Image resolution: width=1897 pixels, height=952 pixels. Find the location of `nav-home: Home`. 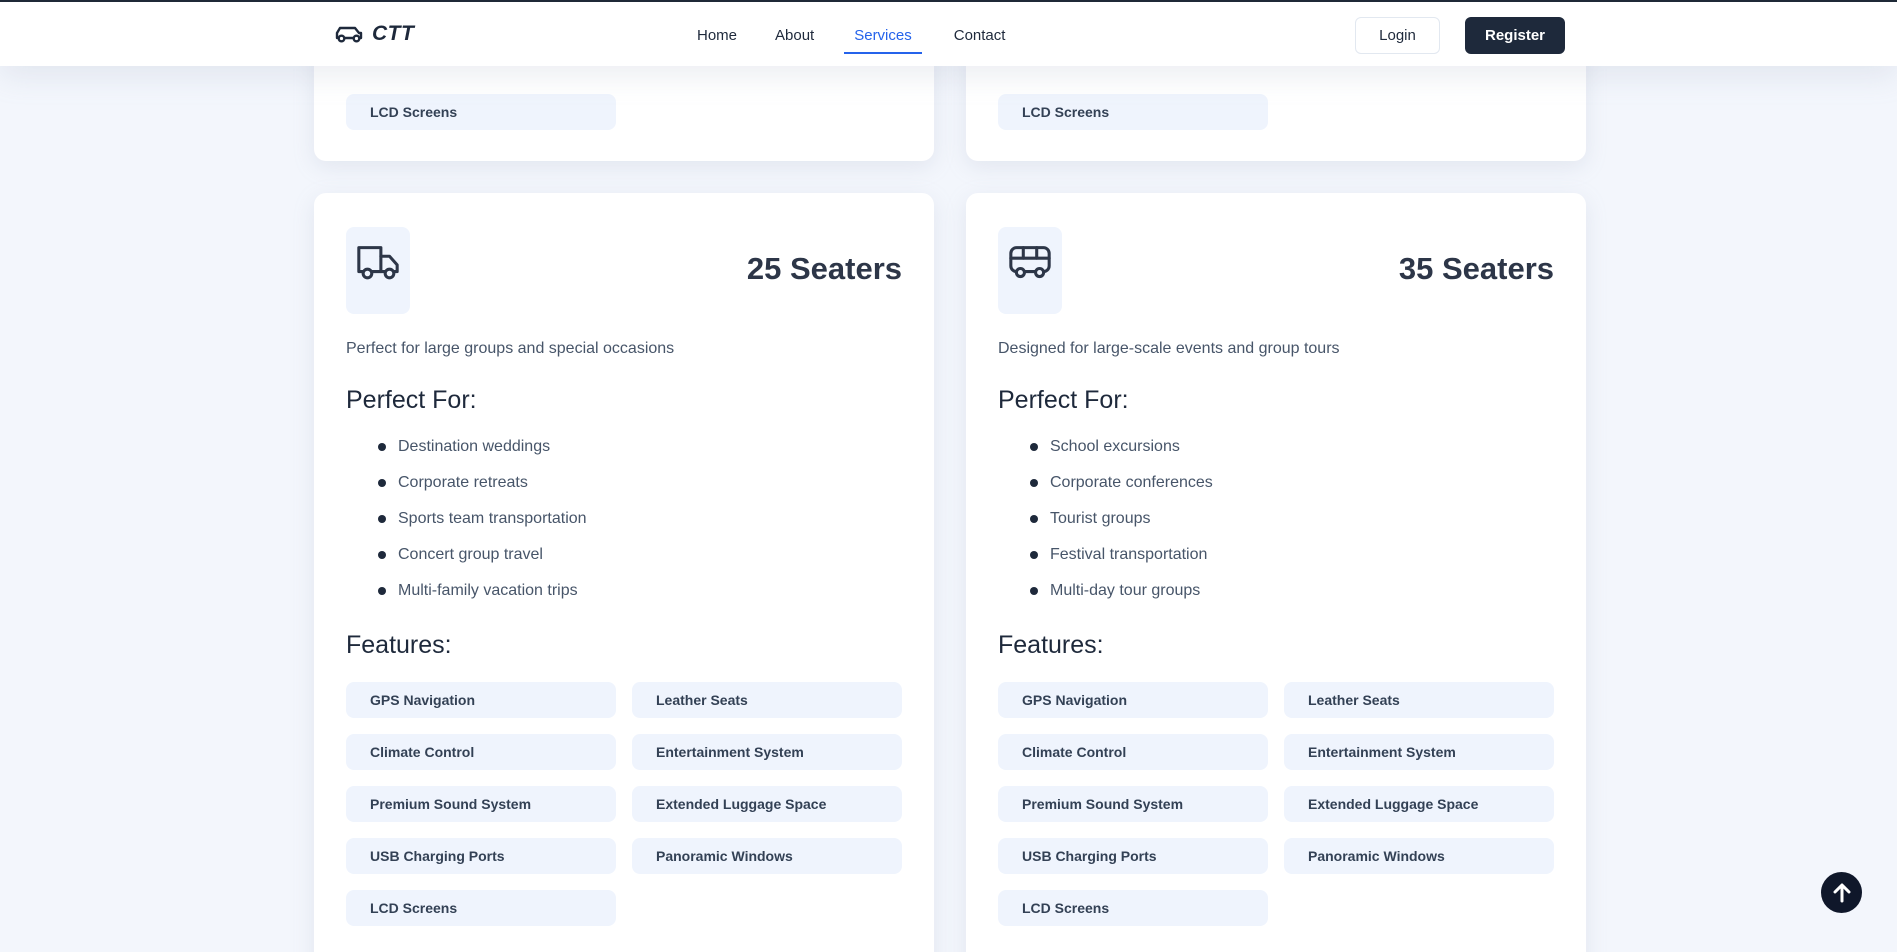

nav-home: Home is located at coordinates (717, 35).